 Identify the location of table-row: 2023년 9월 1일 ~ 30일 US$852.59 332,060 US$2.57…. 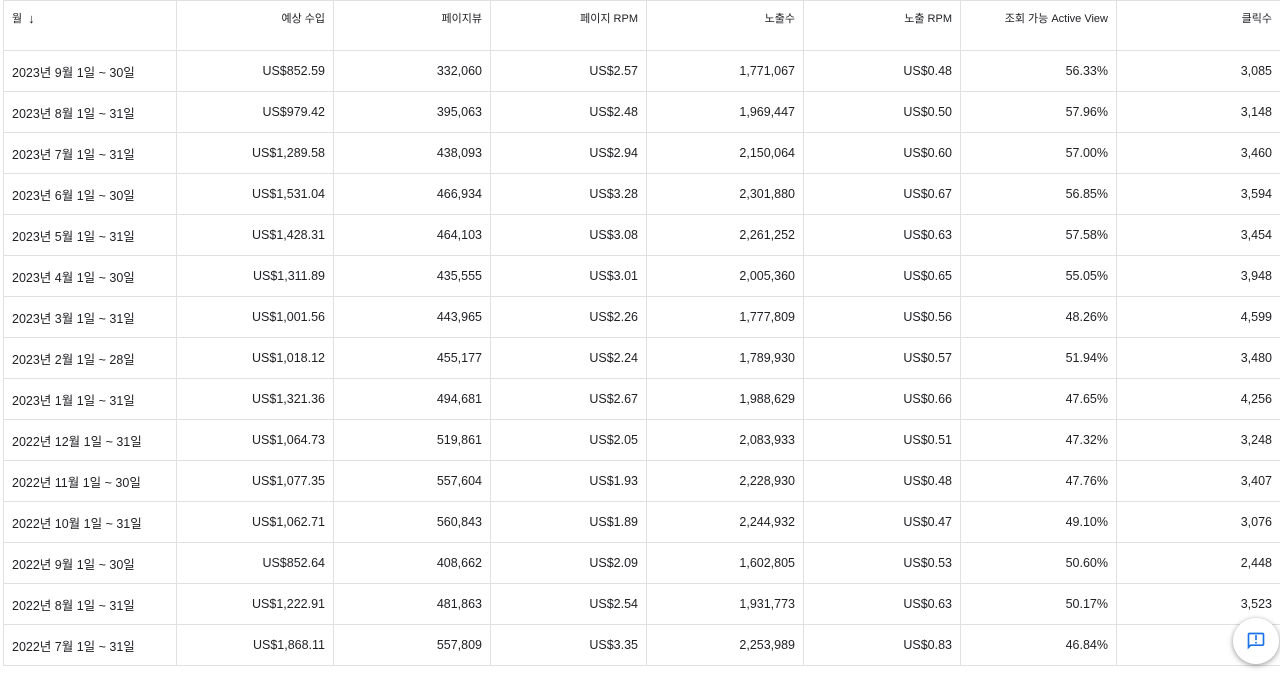
(641, 71).